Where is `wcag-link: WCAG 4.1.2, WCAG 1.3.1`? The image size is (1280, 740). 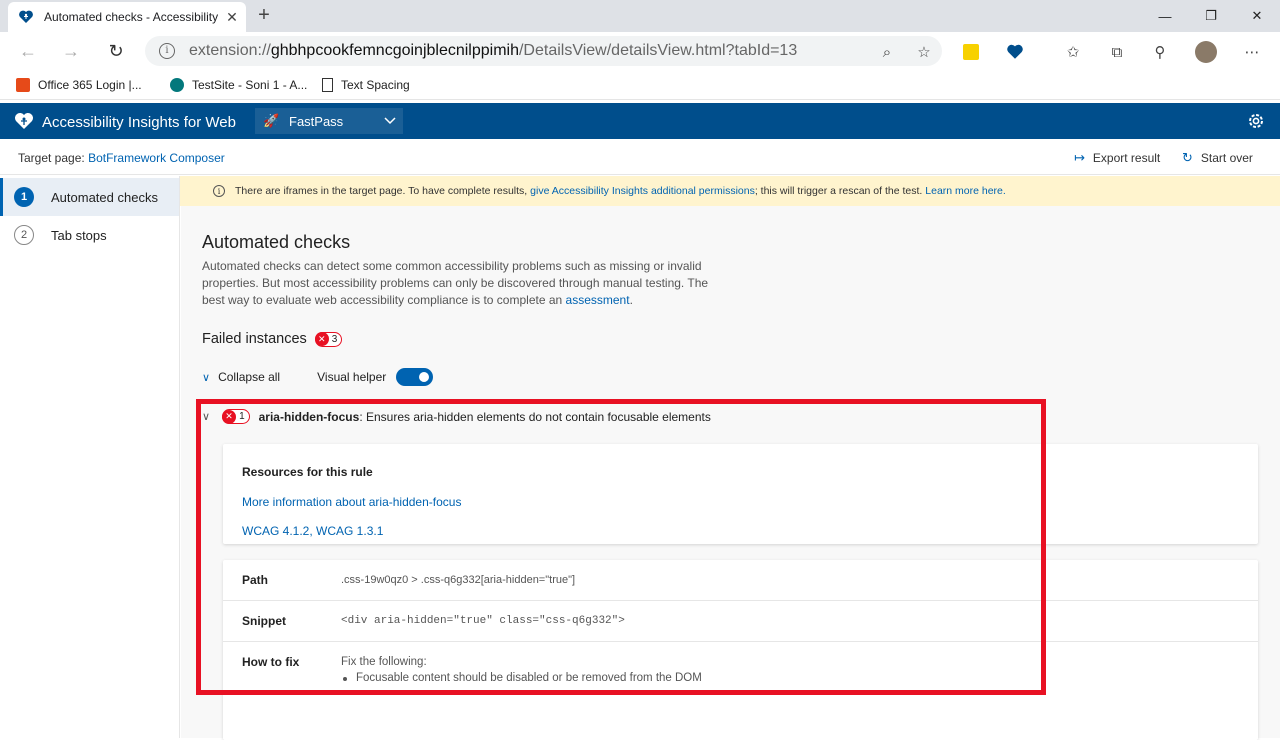 wcag-link: WCAG 4.1.2, WCAG 1.3.1 is located at coordinates (312, 531).